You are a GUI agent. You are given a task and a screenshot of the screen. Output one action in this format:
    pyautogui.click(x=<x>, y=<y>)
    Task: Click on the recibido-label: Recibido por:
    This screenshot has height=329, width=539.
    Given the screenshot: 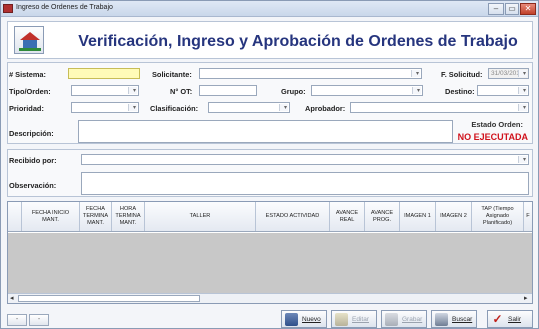 What is the action you would take?
    pyautogui.click(x=33, y=160)
    